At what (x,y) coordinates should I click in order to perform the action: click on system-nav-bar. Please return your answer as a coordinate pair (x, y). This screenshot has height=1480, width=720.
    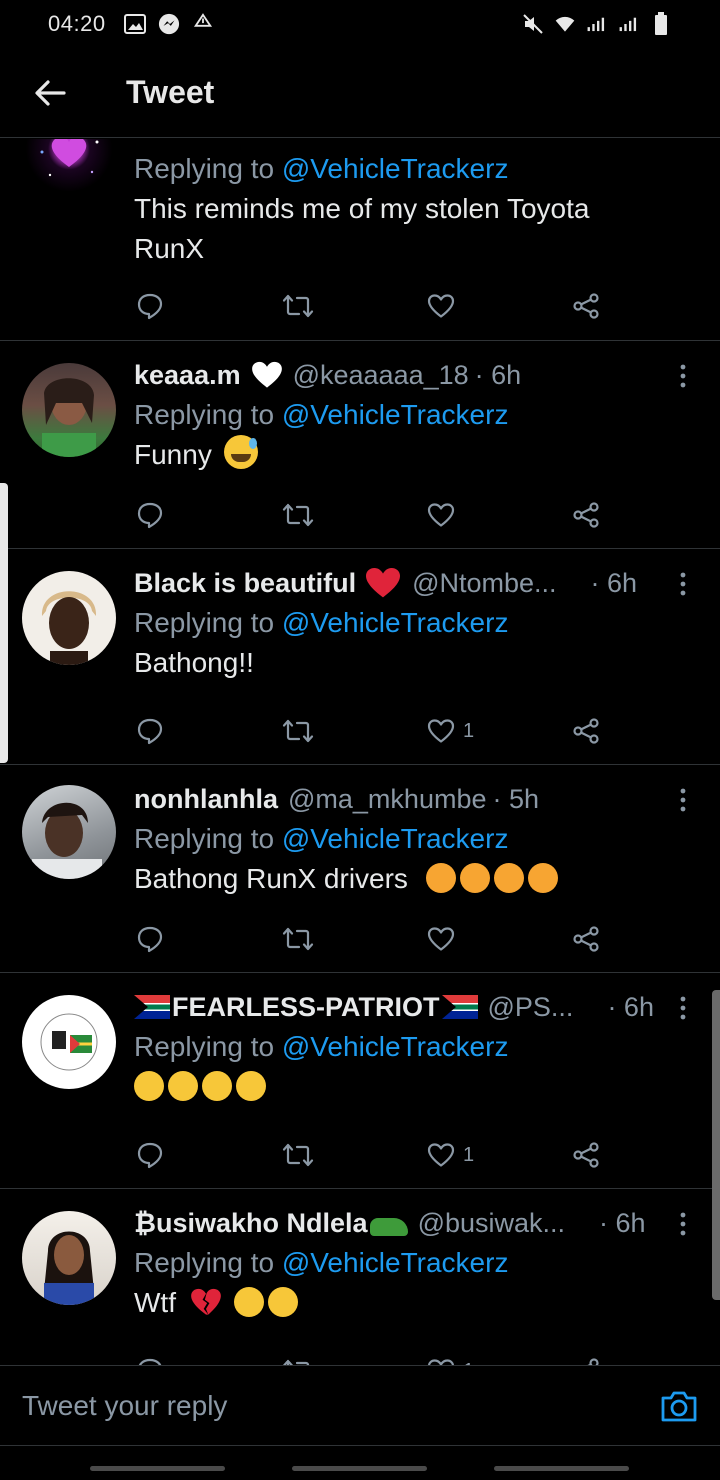
    Looking at the image, I should click on (360, 1462).